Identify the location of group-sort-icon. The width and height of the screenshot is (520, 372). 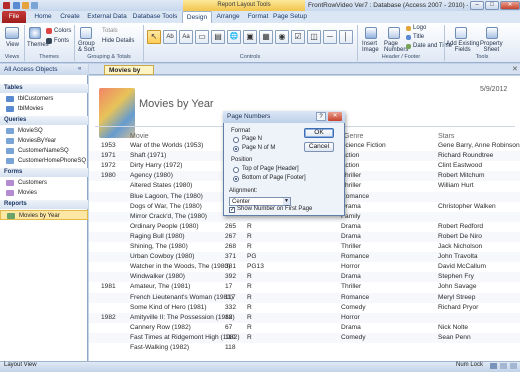
(86, 33).